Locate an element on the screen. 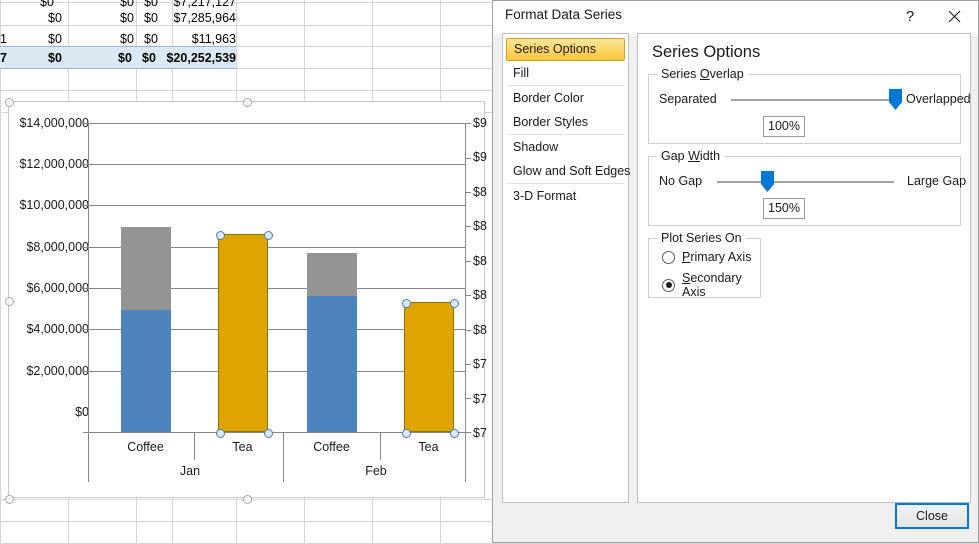  radio-secondary-axis: Secondary Axis is located at coordinates (711, 285).